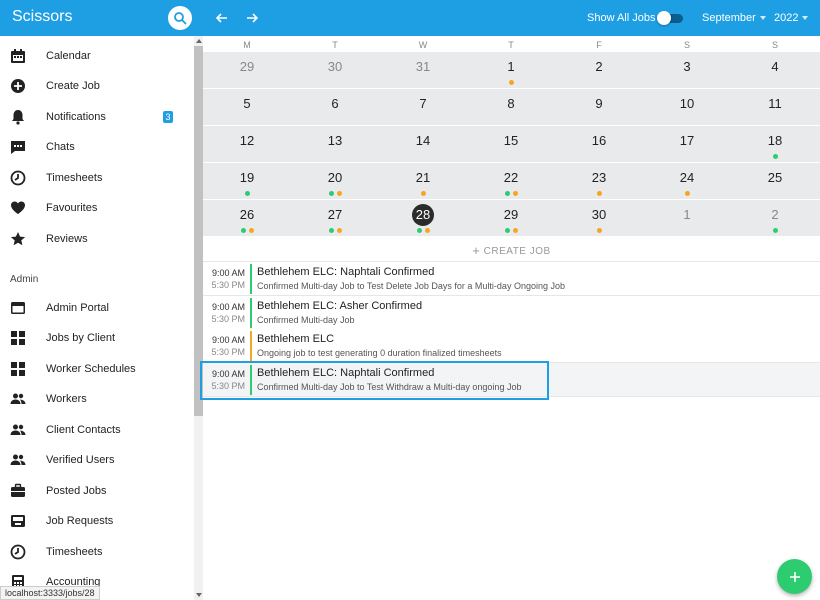 This screenshot has height=600, width=820. What do you see at coordinates (423, 177) in the screenshot?
I see `day-number: 21` at bounding box center [423, 177].